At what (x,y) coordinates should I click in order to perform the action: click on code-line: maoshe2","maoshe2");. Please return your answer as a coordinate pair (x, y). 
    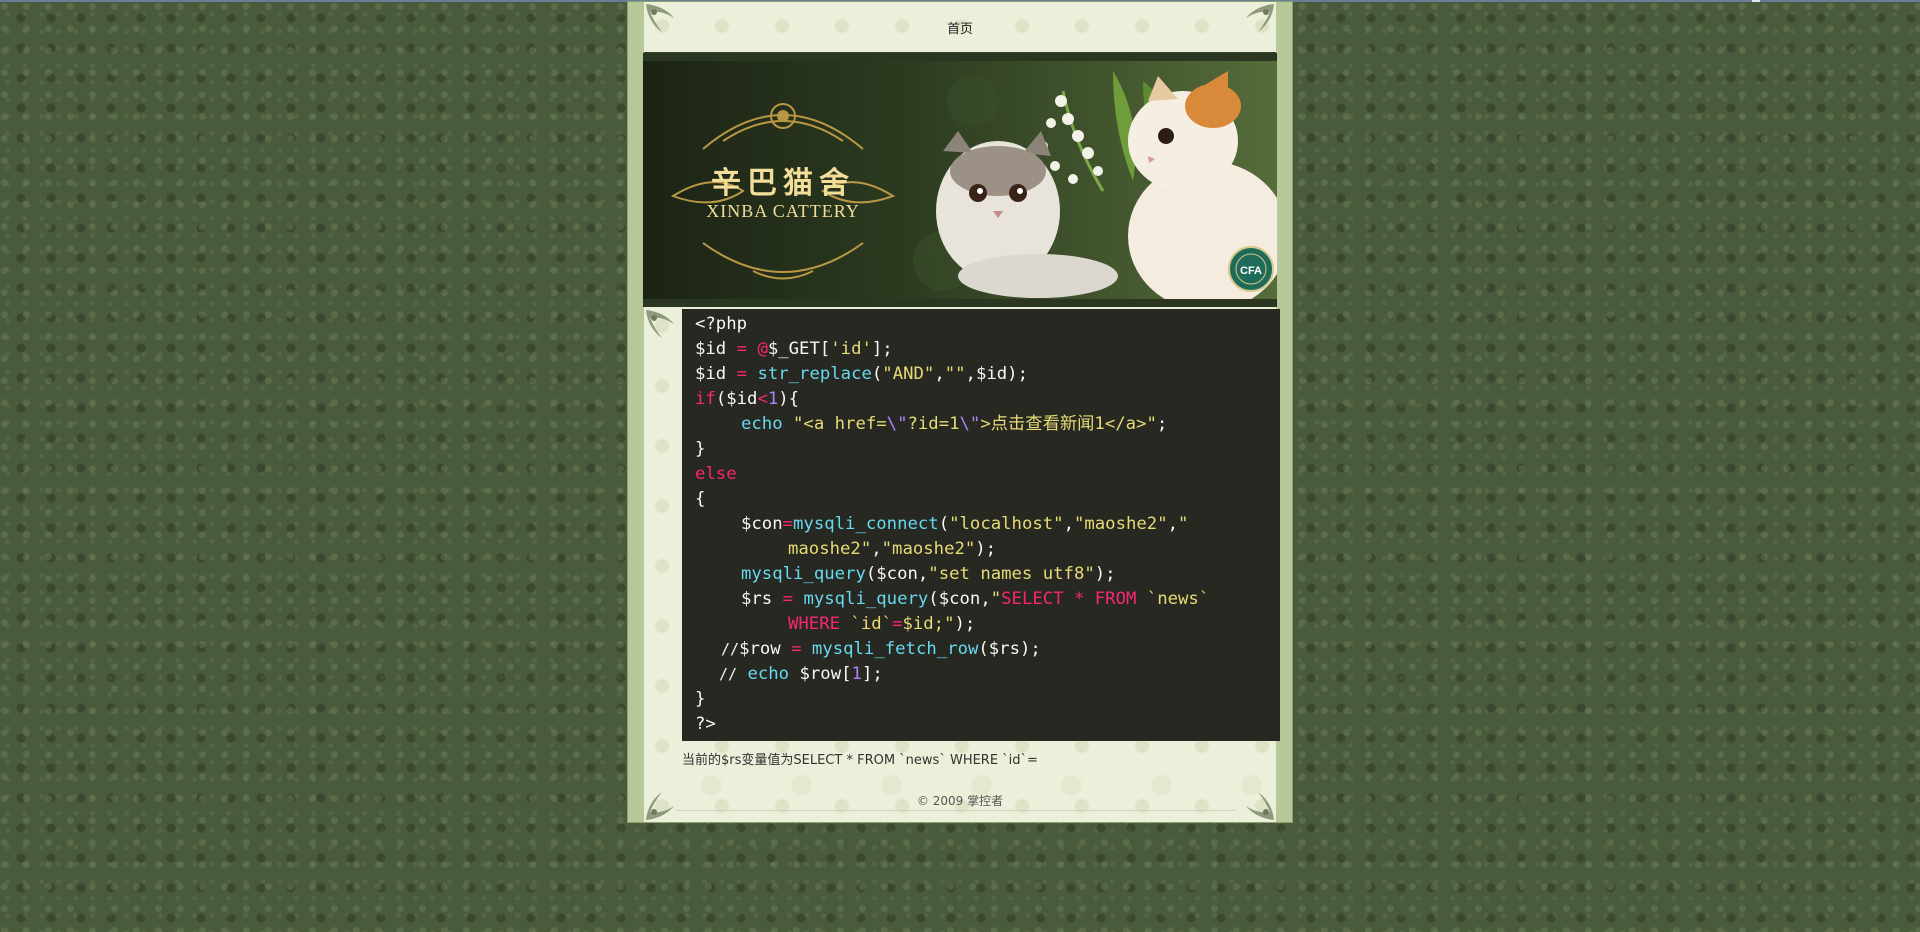
    Looking at the image, I should click on (892, 549).